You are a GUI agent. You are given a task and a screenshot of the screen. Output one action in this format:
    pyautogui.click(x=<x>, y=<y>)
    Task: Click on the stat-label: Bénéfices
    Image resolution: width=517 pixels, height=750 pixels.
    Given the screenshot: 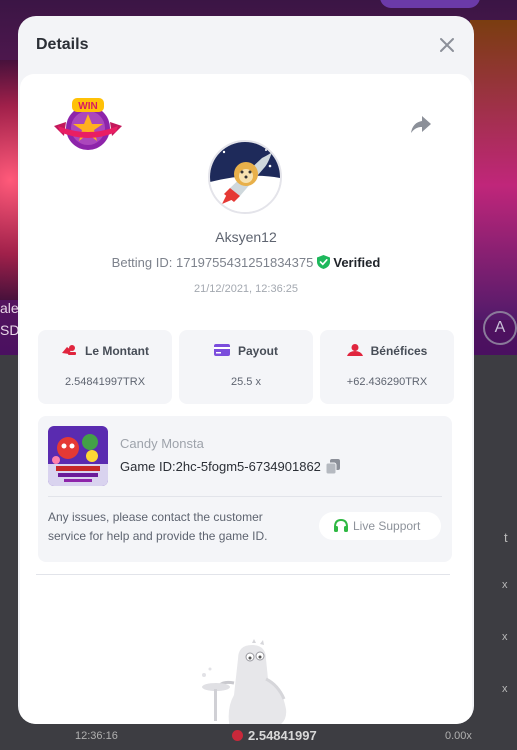 What is the action you would take?
    pyautogui.click(x=399, y=351)
    